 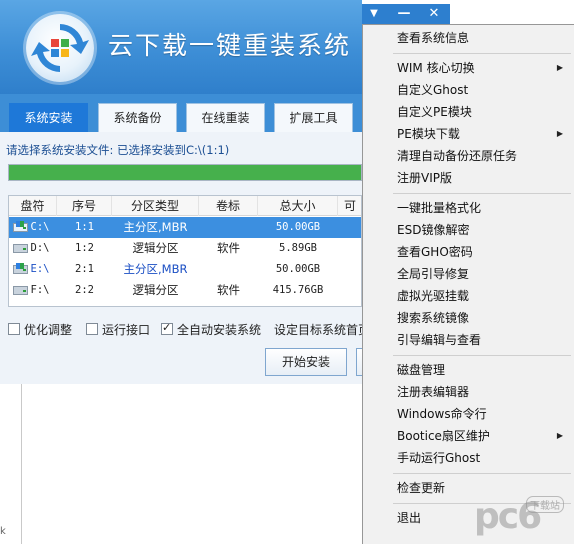 What do you see at coordinates (167, 328) in the screenshot?
I see `auto-install-checkbox-box` at bounding box center [167, 328].